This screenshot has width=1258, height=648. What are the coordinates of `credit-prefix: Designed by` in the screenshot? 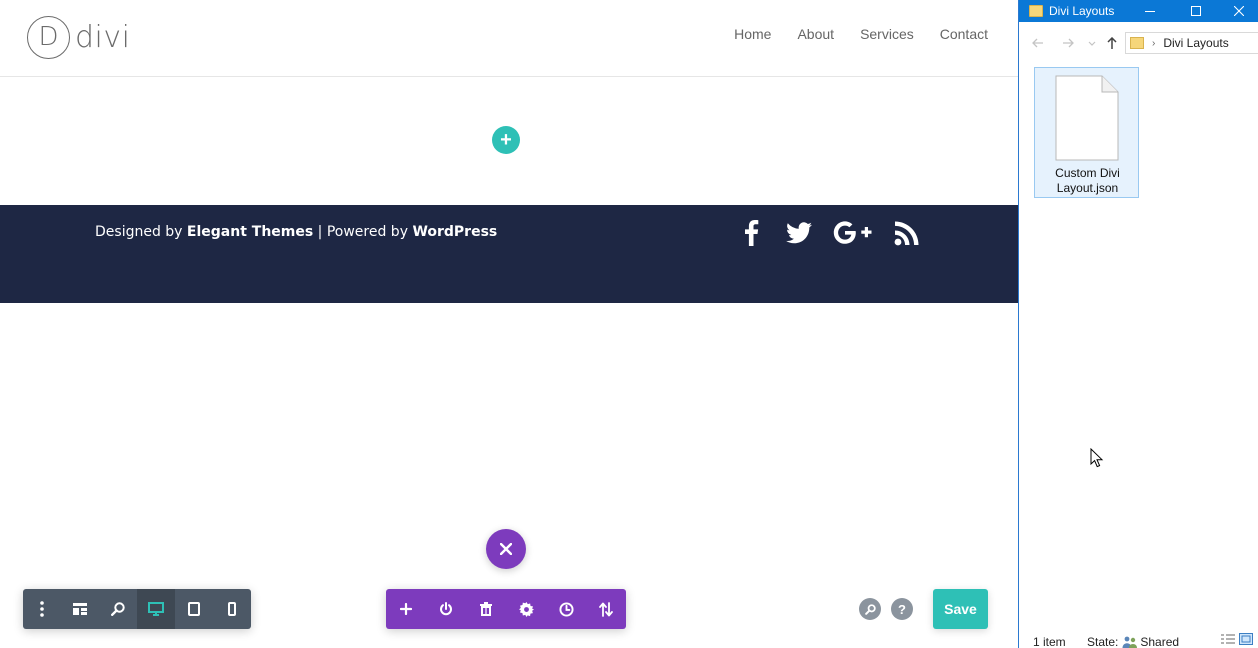 It's located at (141, 232).